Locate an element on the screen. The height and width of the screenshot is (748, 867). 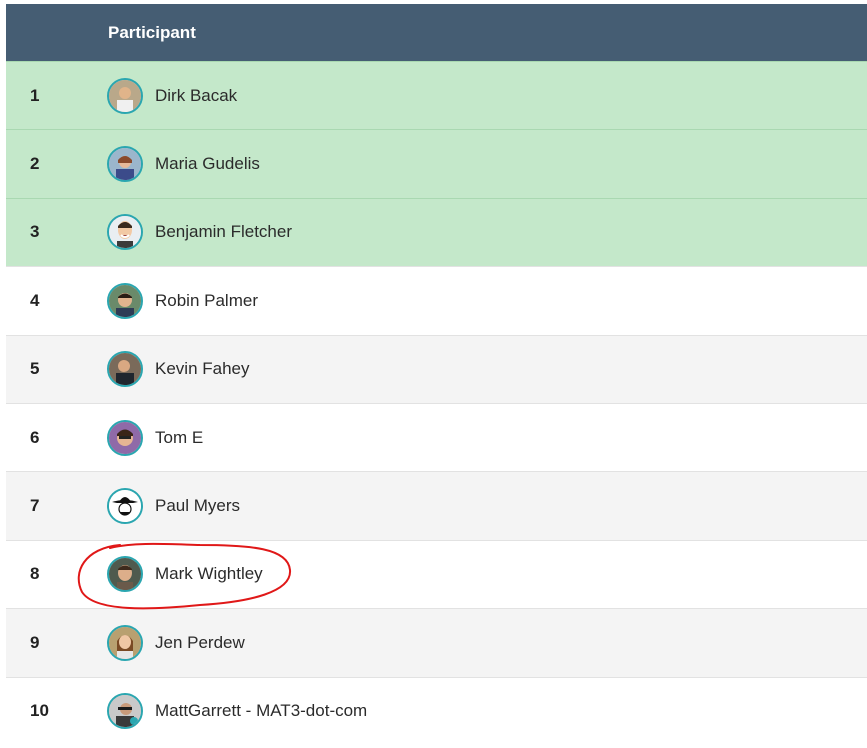
table-row: 7 Paul Myers is located at coordinates (436, 505).